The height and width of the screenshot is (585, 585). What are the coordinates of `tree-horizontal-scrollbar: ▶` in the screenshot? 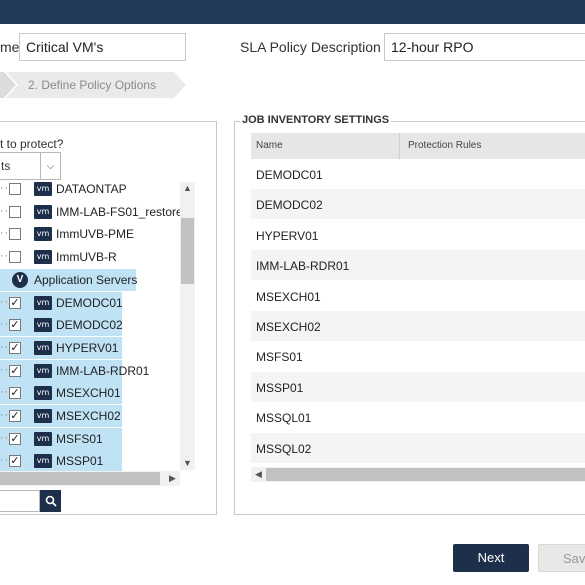 It's located at (90, 478).